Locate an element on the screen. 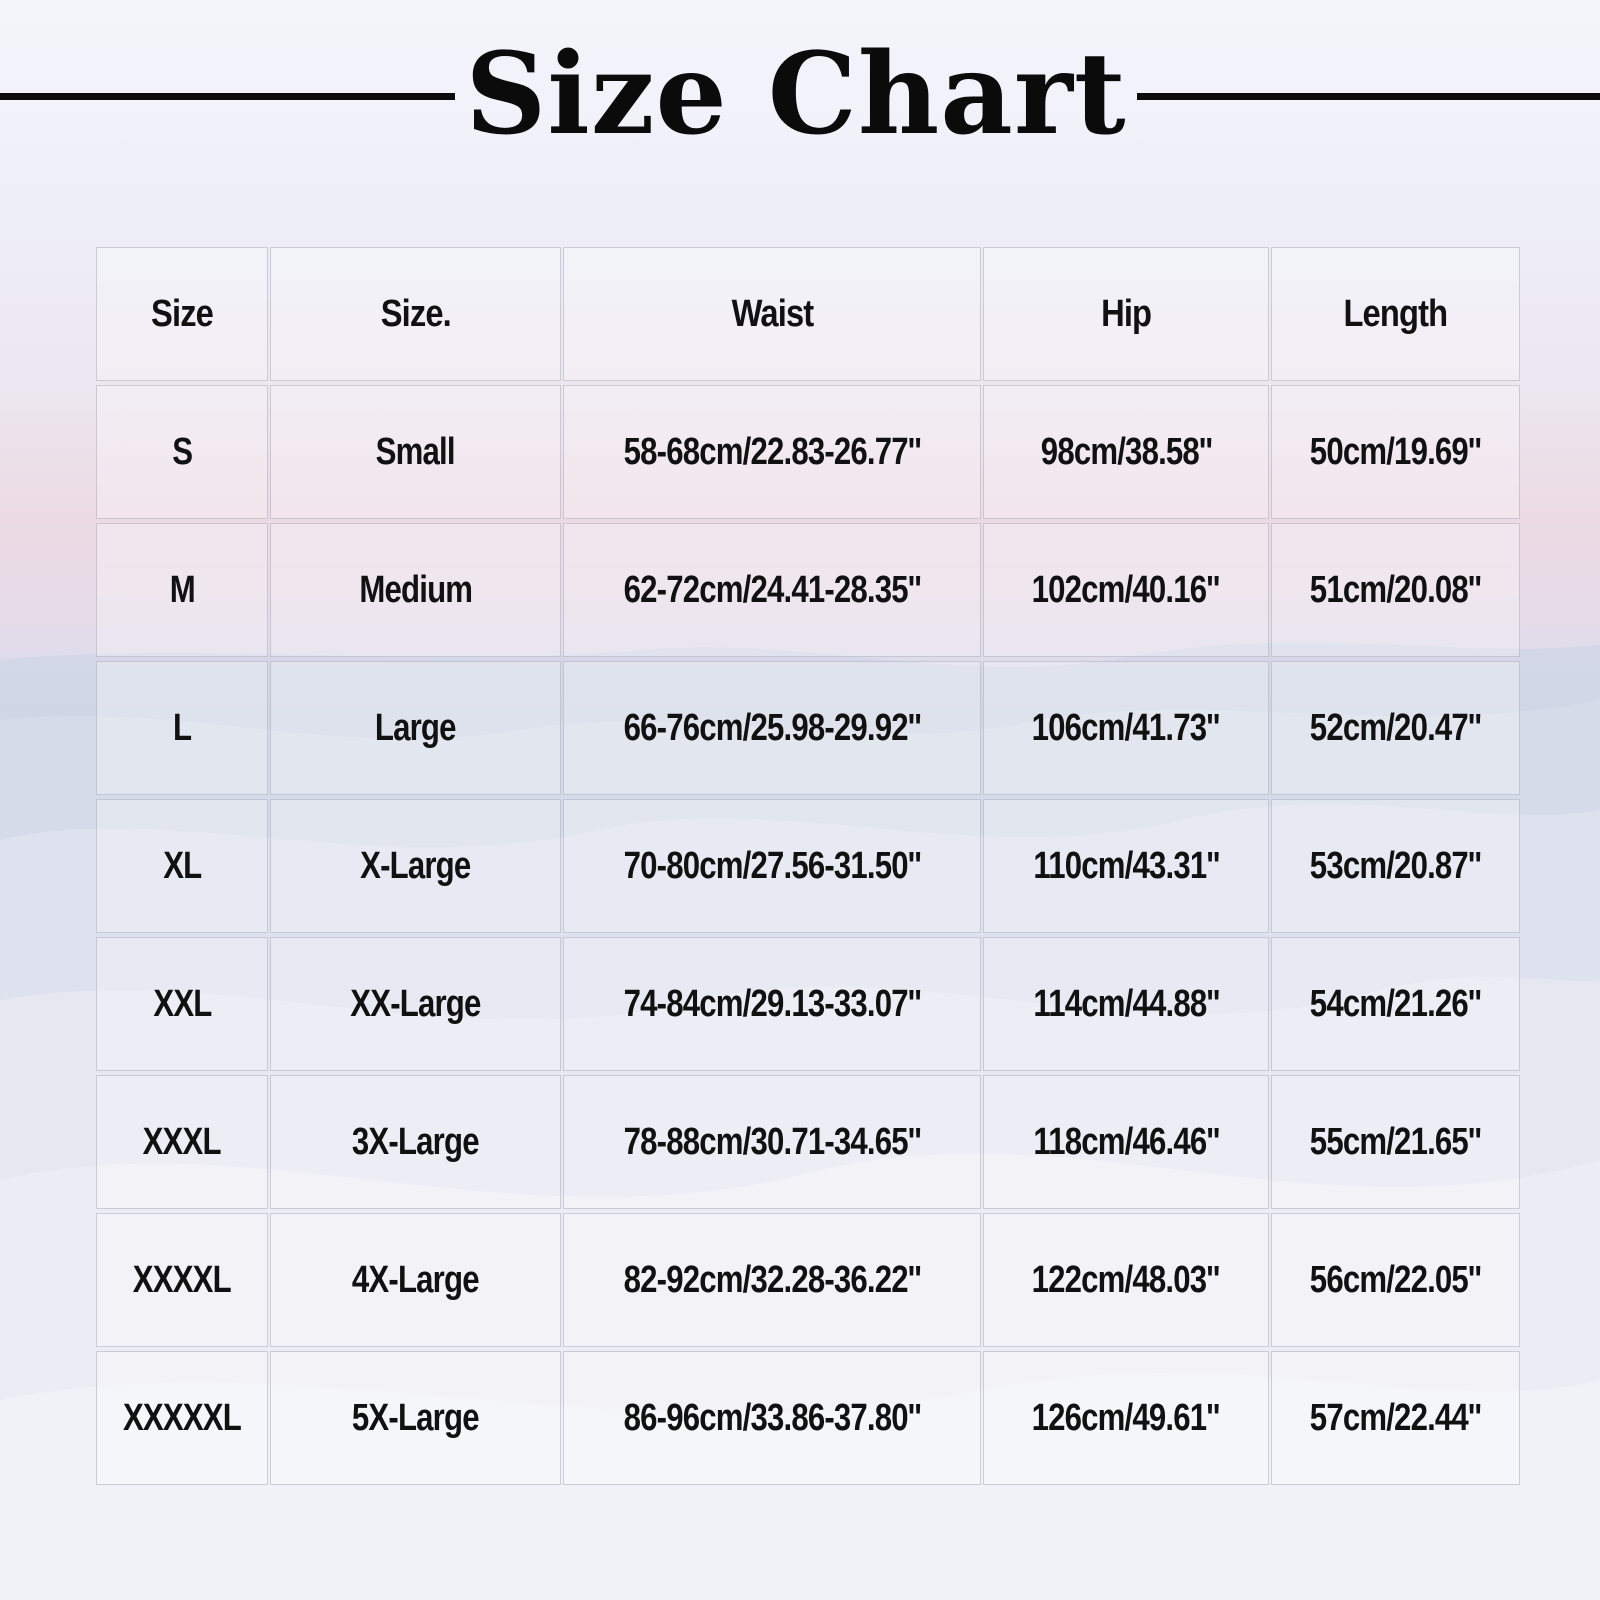 This screenshot has height=1600, width=1600. cell-text: XXXXXL is located at coordinates (182, 1417).